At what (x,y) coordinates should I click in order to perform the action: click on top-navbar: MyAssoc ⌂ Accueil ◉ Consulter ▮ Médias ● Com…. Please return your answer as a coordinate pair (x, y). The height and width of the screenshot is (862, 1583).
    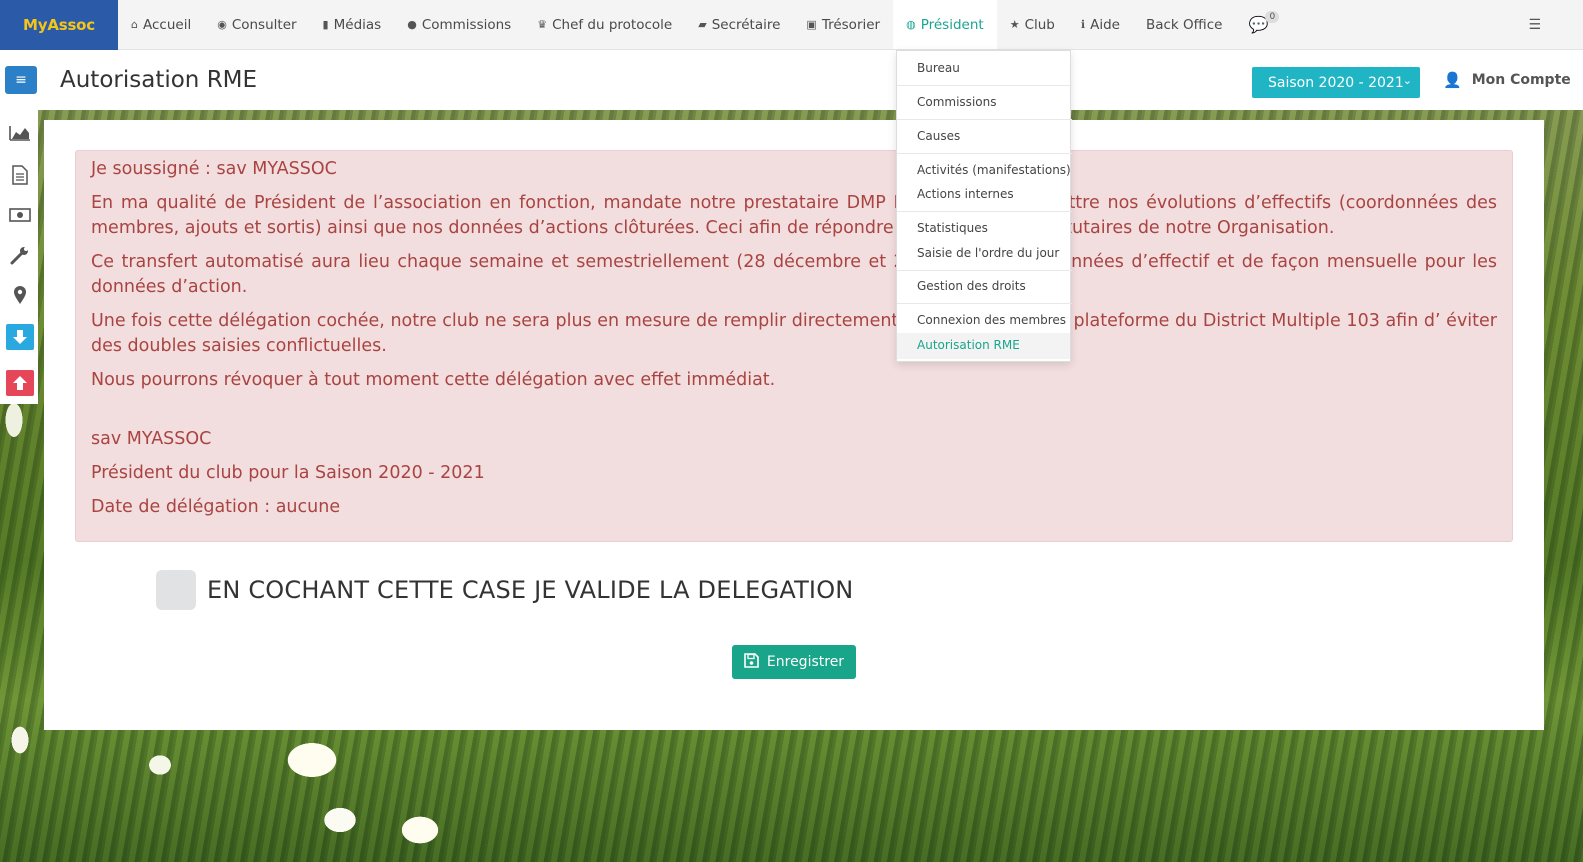
    Looking at the image, I should click on (791, 25).